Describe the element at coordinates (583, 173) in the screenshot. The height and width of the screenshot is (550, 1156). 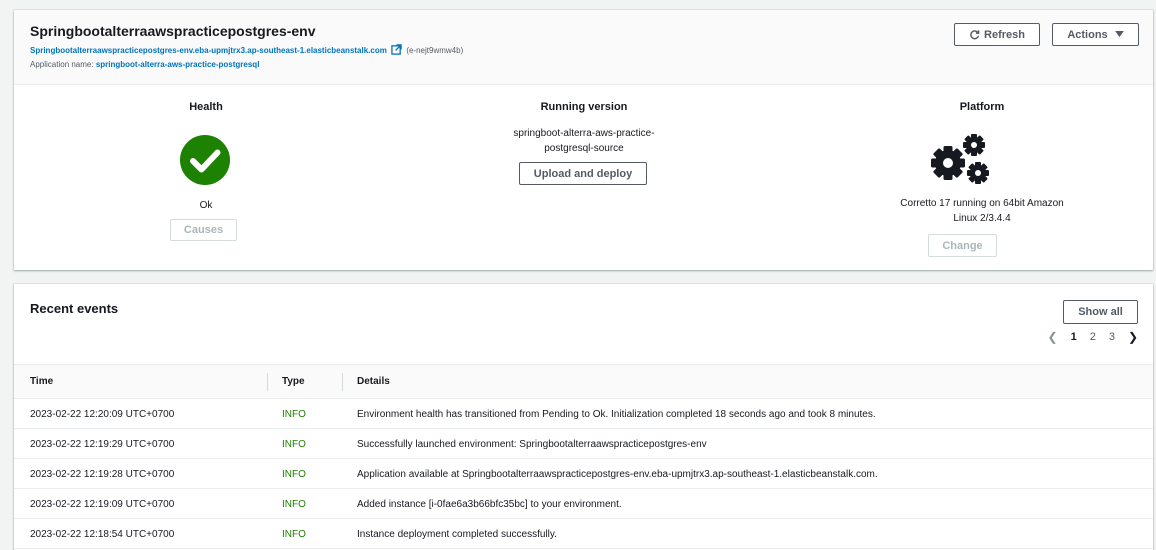
I see `upload-and-deploy-button: Upload and deploy` at that location.